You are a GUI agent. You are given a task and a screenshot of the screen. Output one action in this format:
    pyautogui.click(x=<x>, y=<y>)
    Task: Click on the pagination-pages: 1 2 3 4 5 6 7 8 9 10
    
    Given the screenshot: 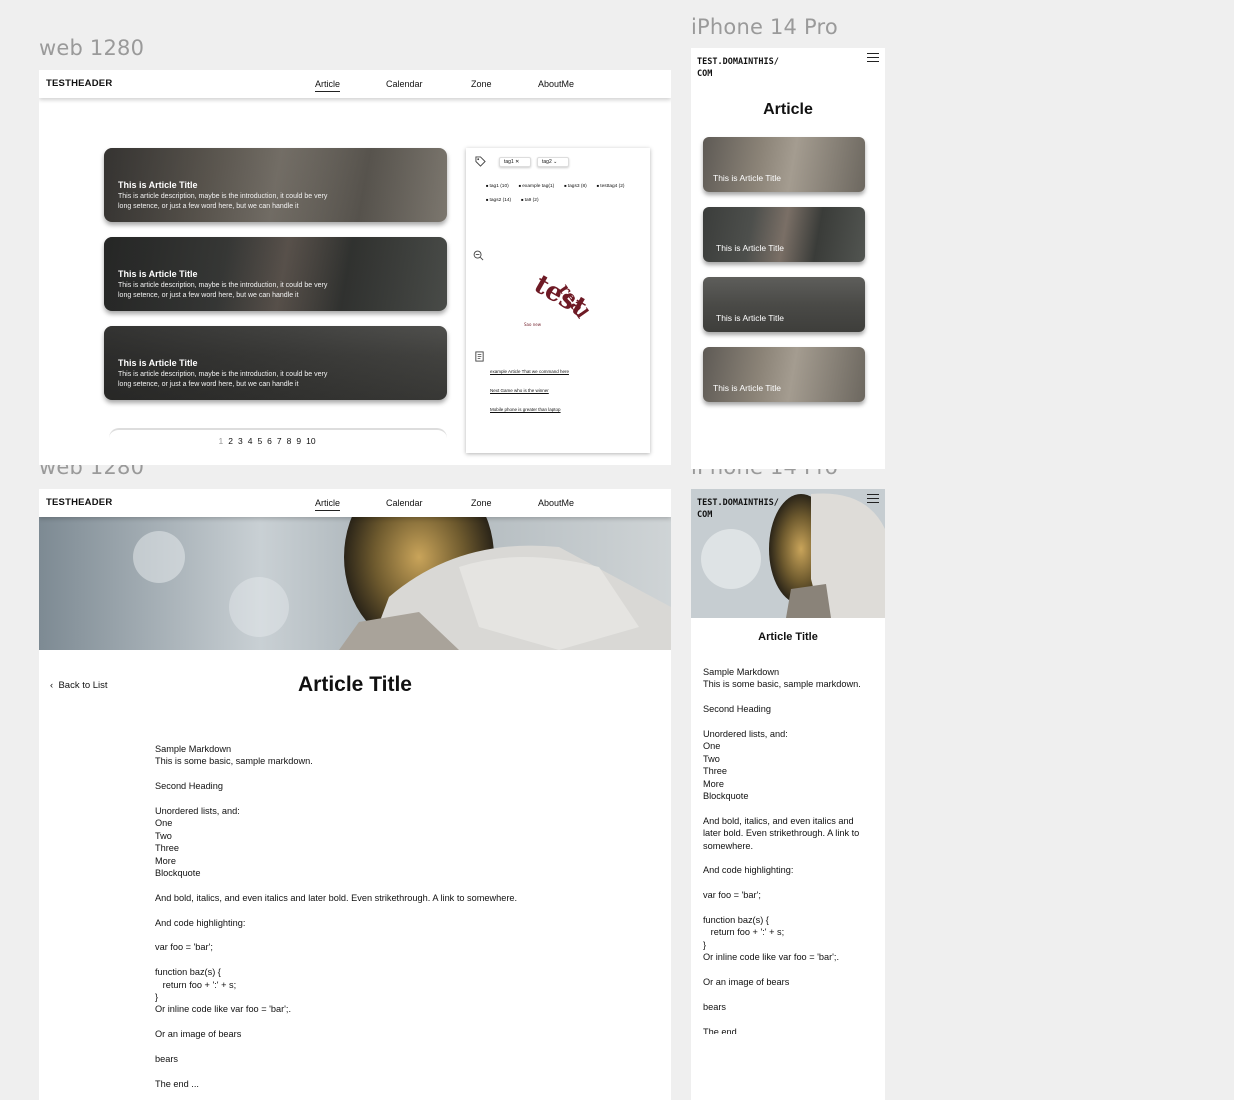 What is the action you would take?
    pyautogui.click(x=267, y=441)
    